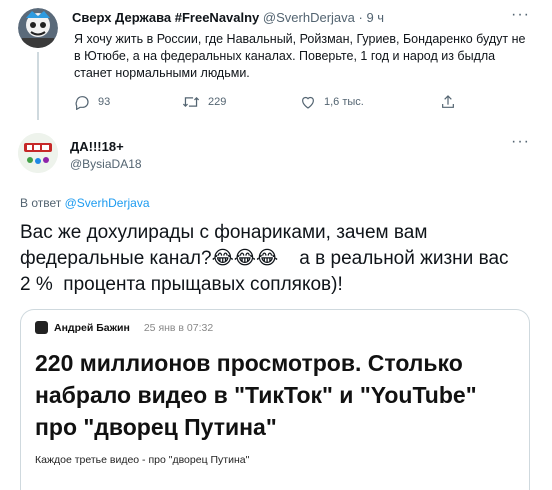 This screenshot has height=490, width=552. What do you see at coordinates (274, 103) in the screenshot?
I see `parent-action-bar: 93 229 1,6 тыс.` at bounding box center [274, 103].